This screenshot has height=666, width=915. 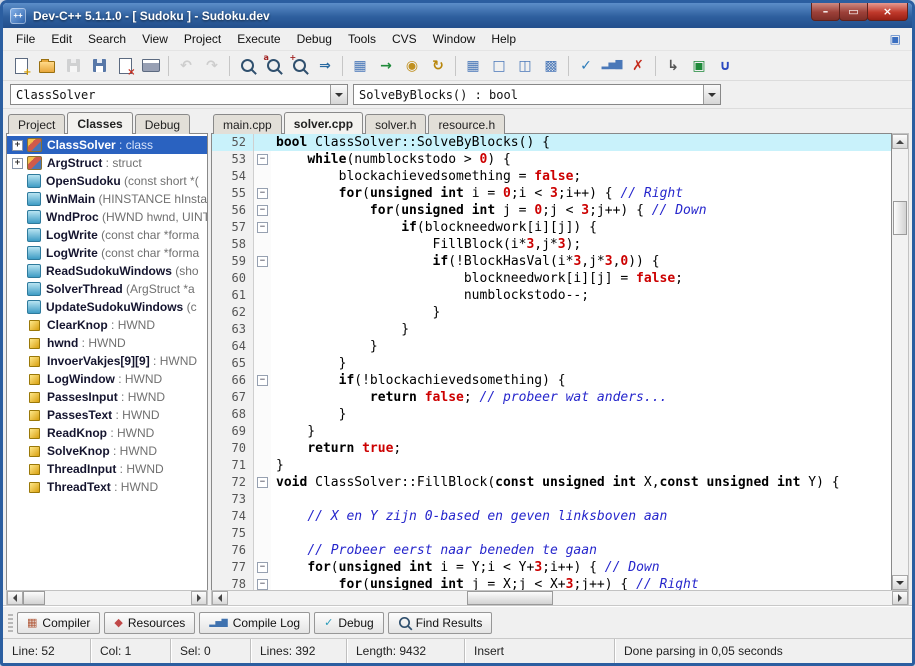 What do you see at coordinates (473, 66) in the screenshot?
I see `add-to-project-button: ▦` at bounding box center [473, 66].